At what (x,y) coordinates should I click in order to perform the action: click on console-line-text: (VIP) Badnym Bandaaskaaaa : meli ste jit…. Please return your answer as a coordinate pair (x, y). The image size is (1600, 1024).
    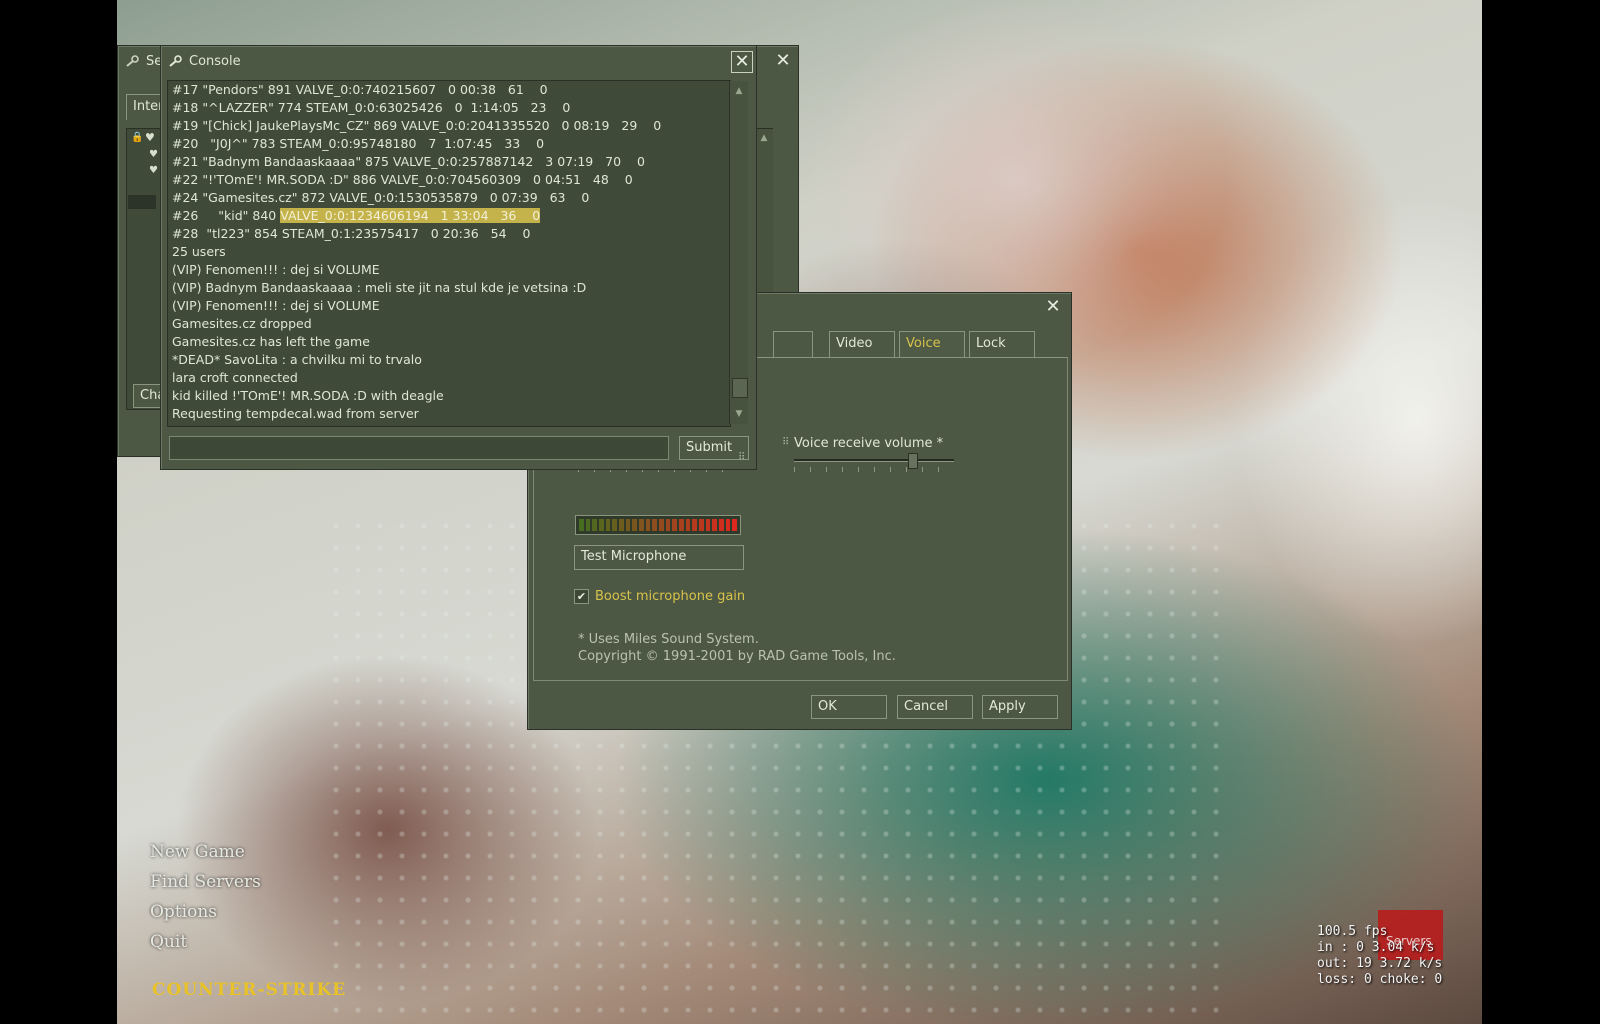
    Looking at the image, I should click on (379, 287).